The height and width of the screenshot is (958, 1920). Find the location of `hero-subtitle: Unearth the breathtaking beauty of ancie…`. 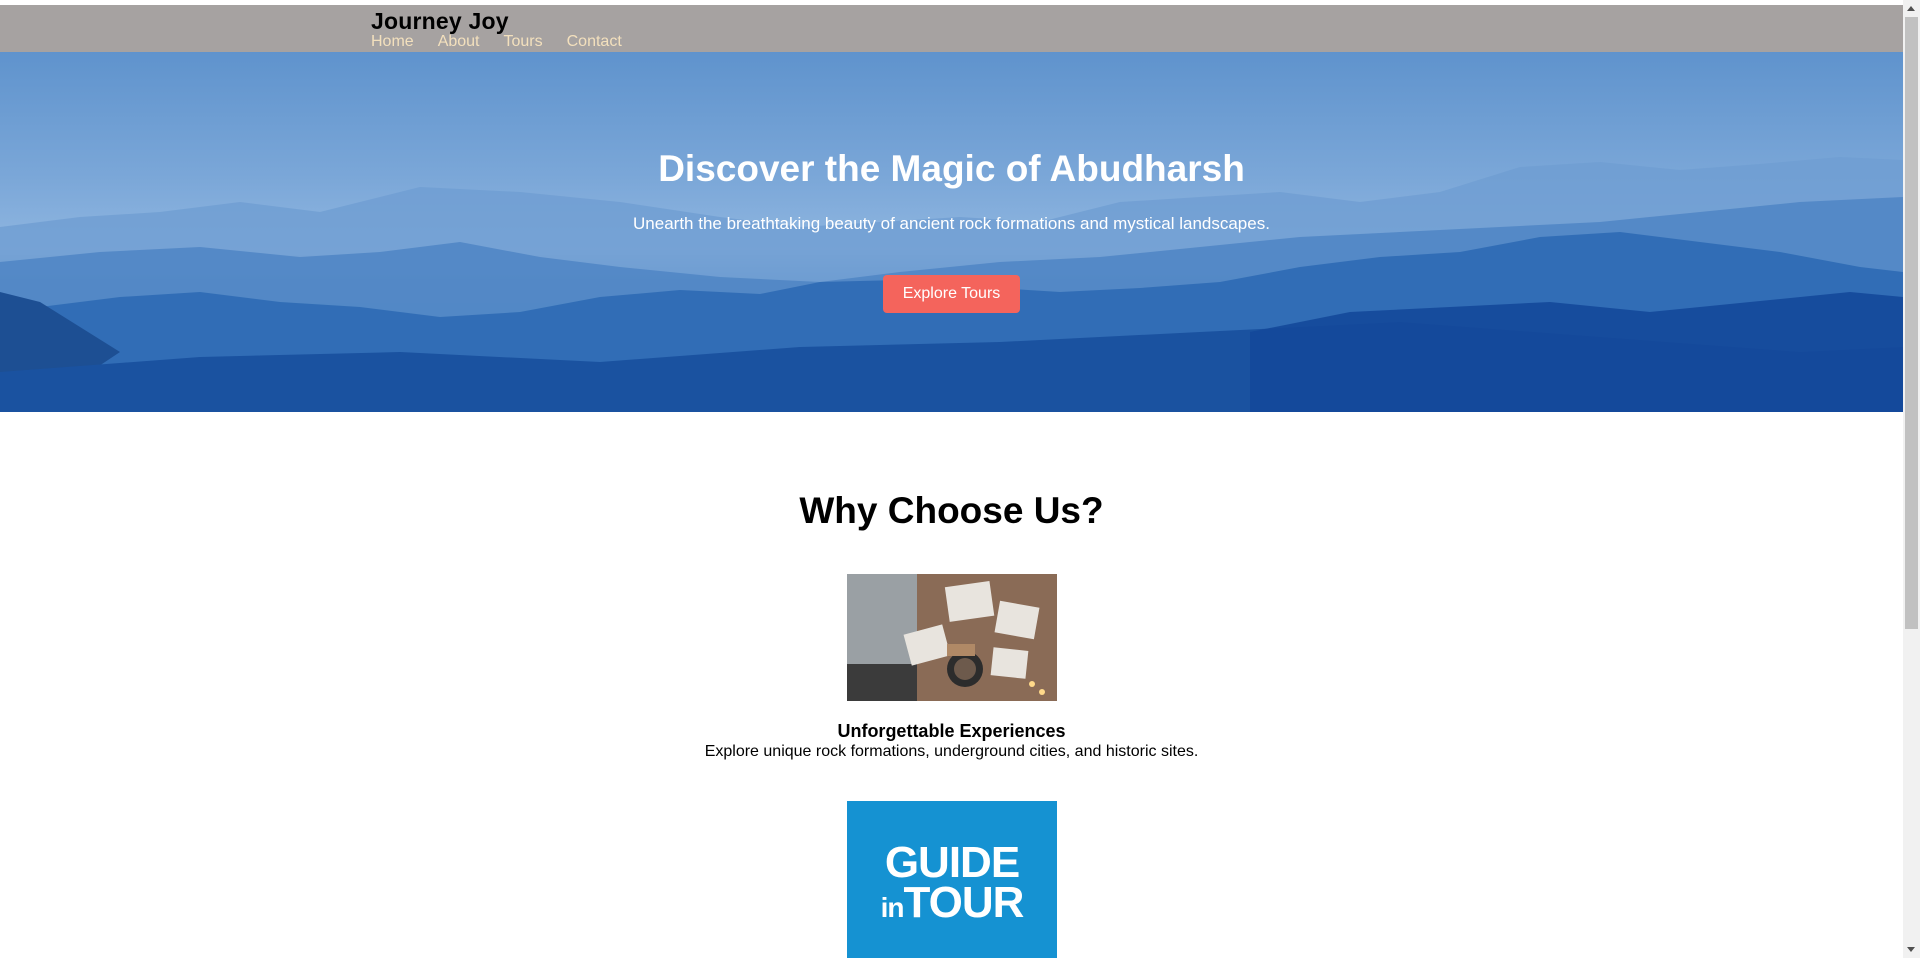

hero-subtitle: Unearth the breathtaking beauty of ancie… is located at coordinates (951, 223).